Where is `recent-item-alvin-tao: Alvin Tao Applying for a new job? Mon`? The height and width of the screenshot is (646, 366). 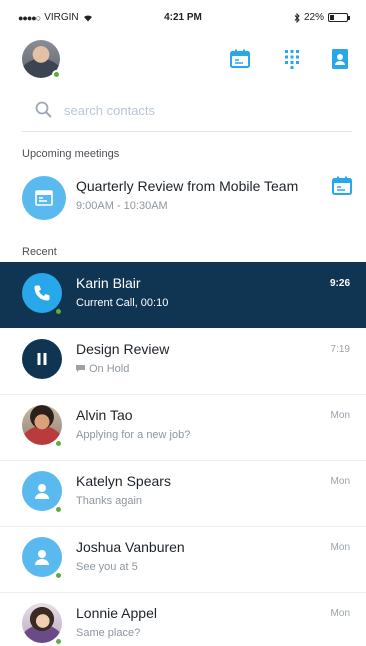 recent-item-alvin-tao: Alvin Tao Applying for a new job? Mon is located at coordinates (183, 427).